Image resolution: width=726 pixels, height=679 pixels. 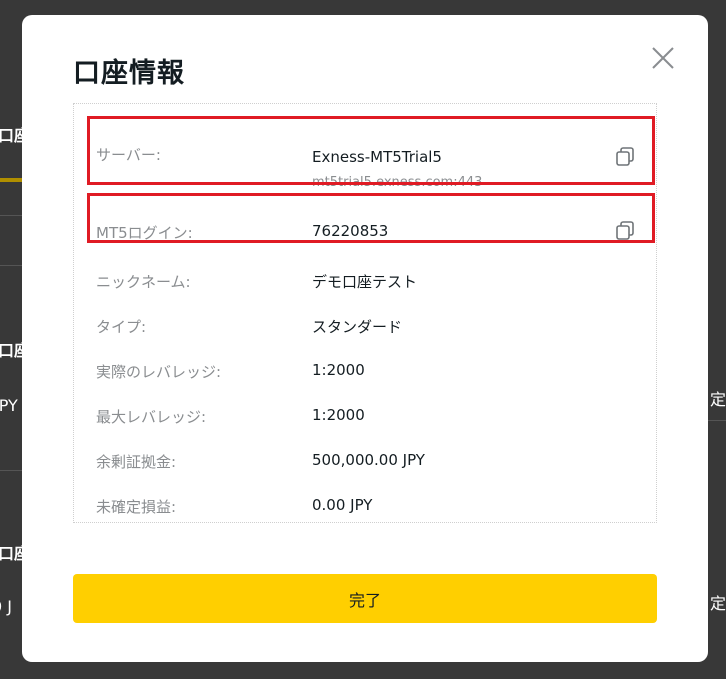 What do you see at coordinates (121, 327) in the screenshot?
I see `type-label: タイプ:` at bounding box center [121, 327].